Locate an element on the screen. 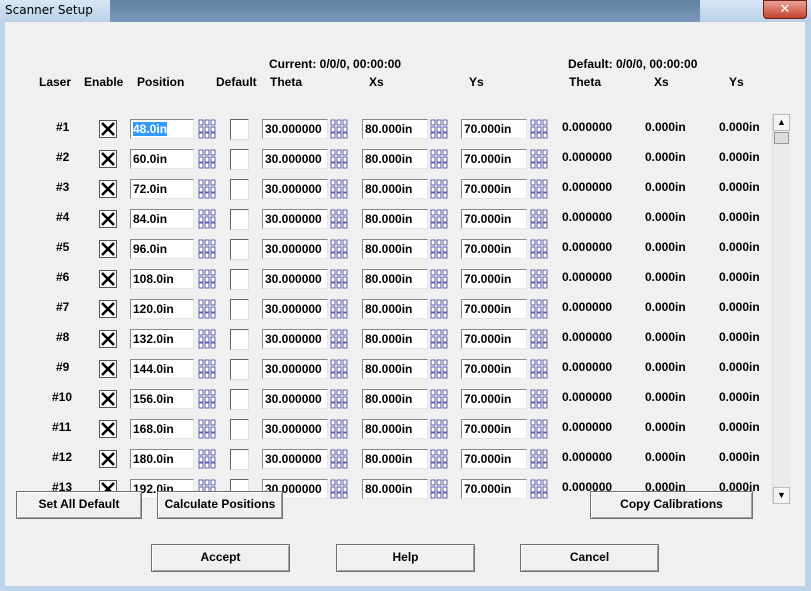 Image resolution: width=811 pixels, height=591 pixels. position-input: 132.0in is located at coordinates (162, 339).